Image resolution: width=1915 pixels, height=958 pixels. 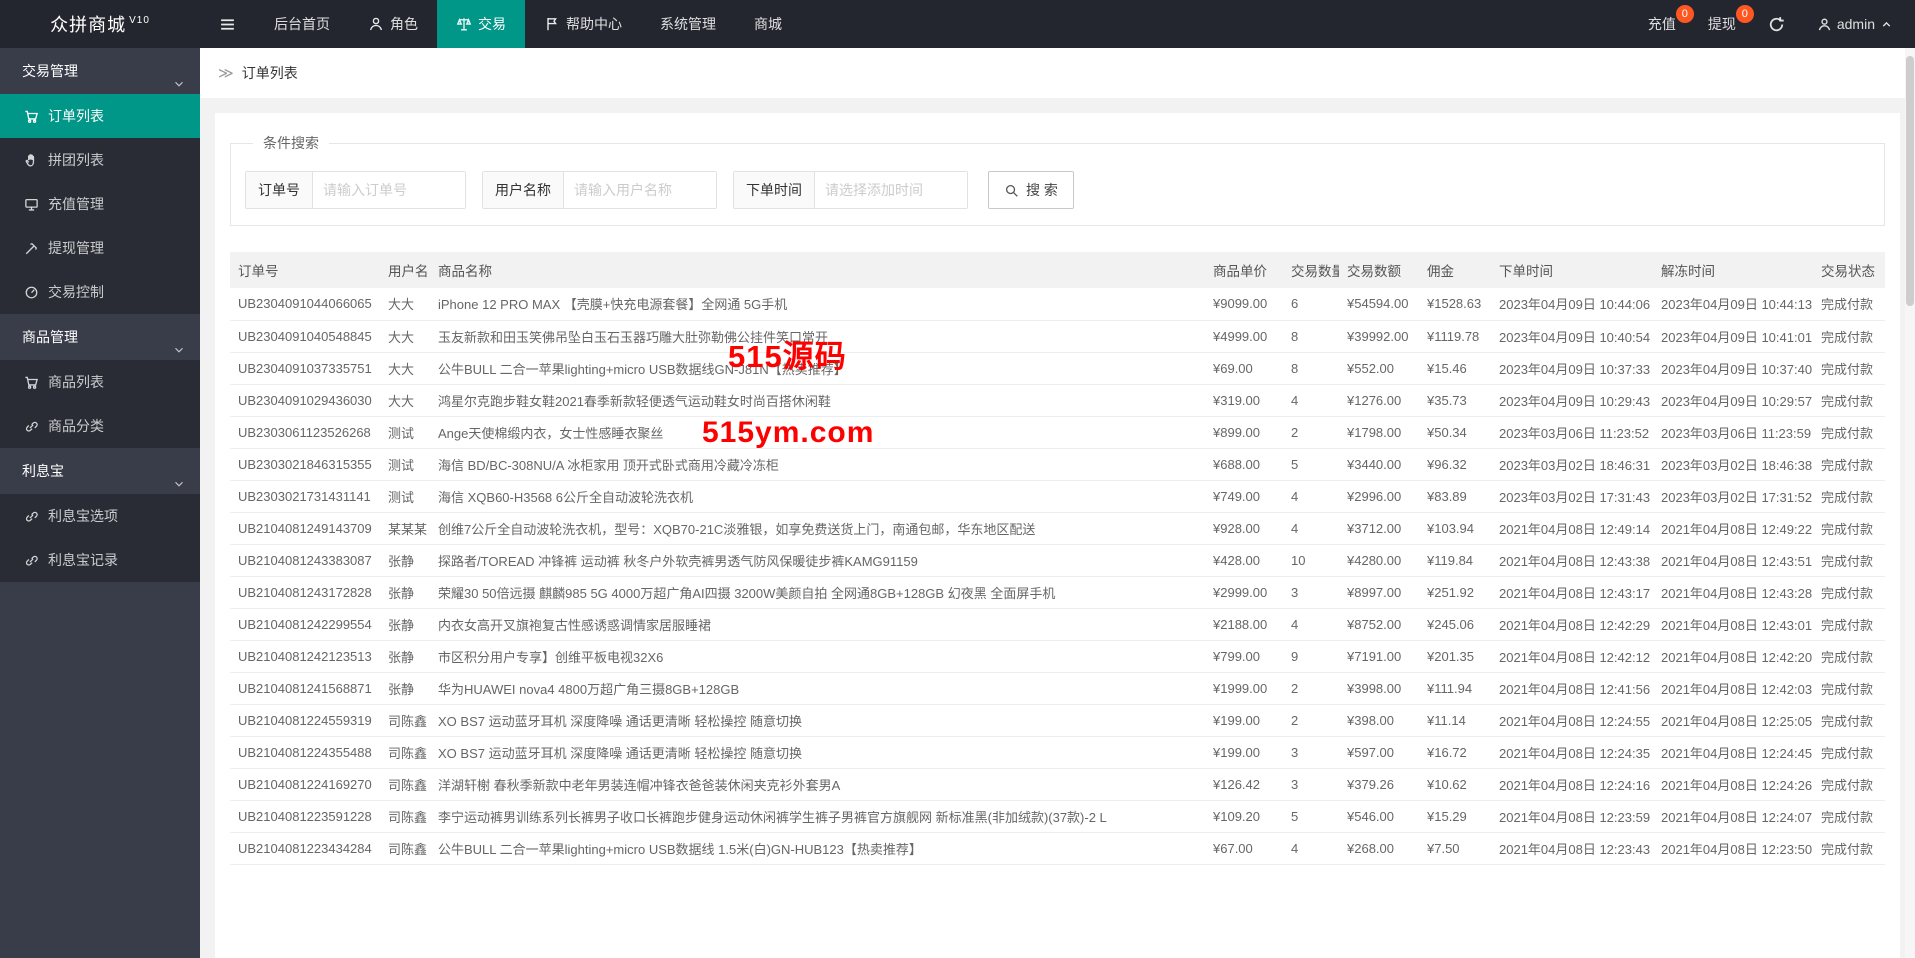 I want to click on link-icon, so click(x=31, y=426).